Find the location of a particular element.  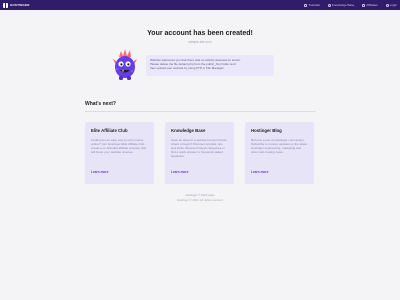

monster-mascot-illustration is located at coordinates (125, 64).